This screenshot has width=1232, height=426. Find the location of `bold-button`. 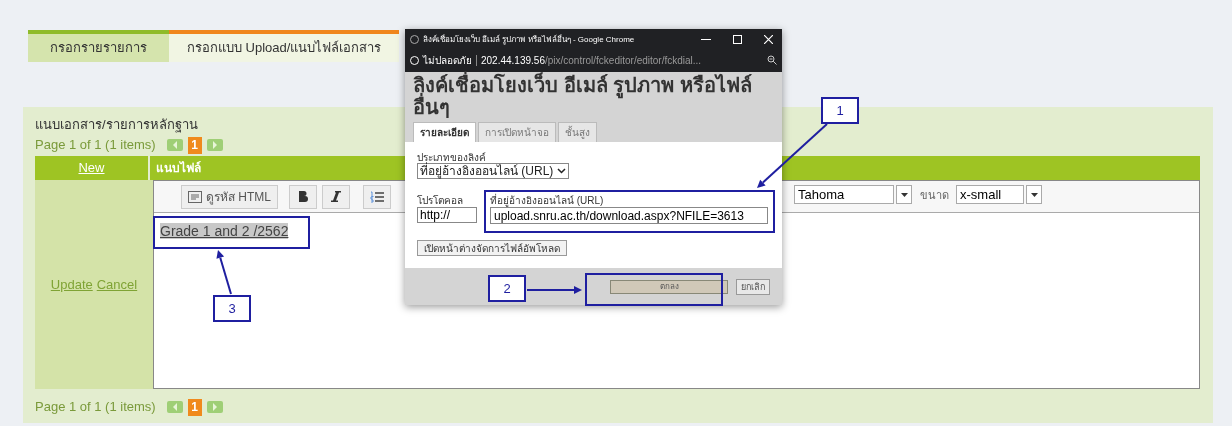

bold-button is located at coordinates (303, 196).